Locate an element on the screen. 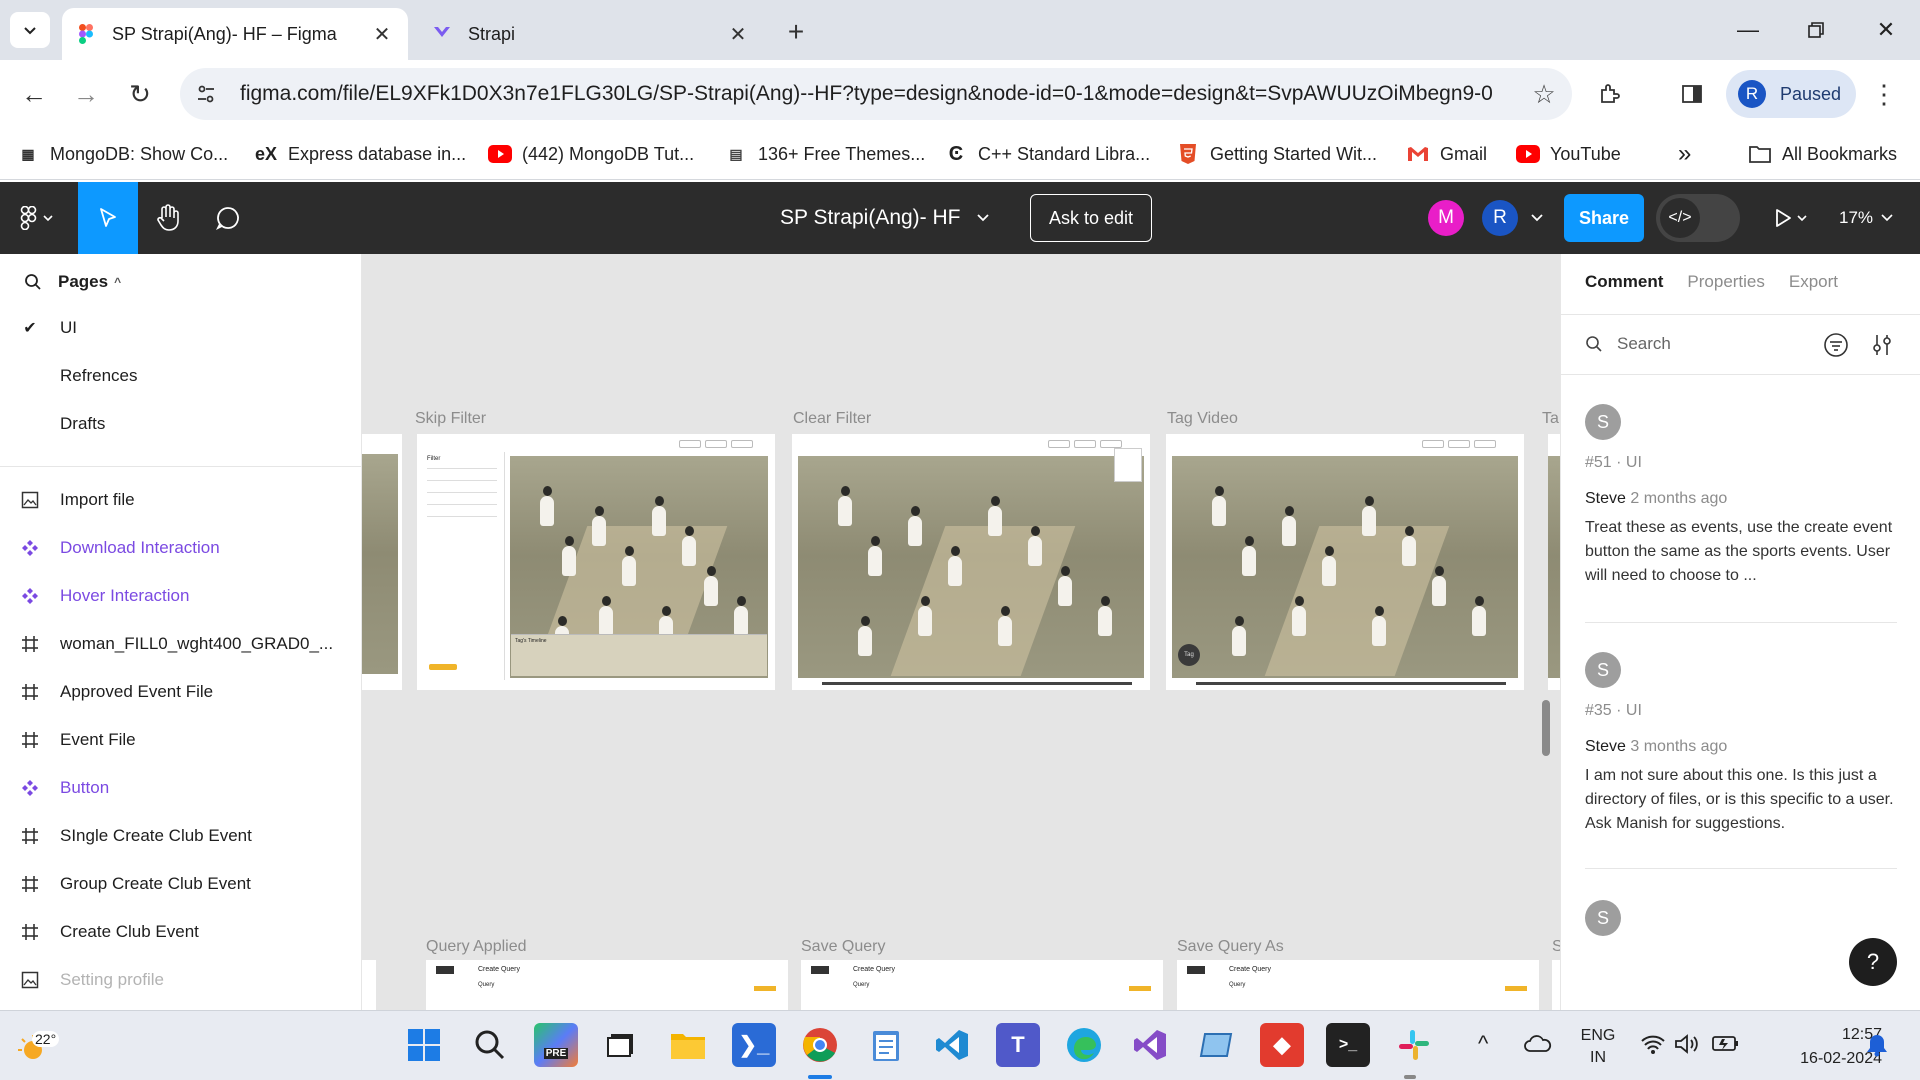 Image resolution: width=1920 pixels, height=1080 pixels. document-title-button: SP Strapi(Ang)- HF is located at coordinates (884, 218).